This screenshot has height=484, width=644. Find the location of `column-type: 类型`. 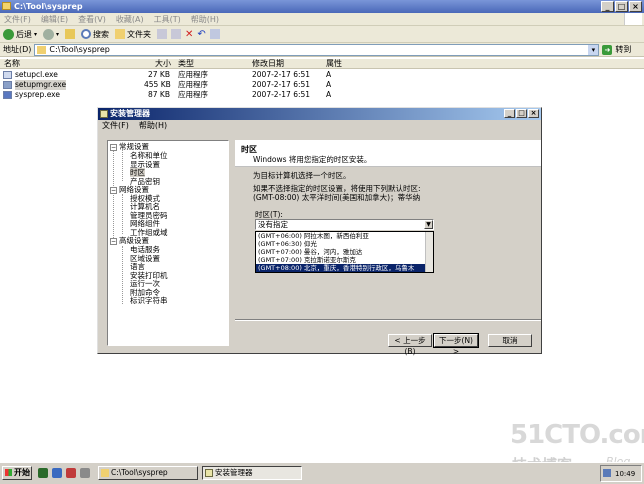

column-type: 类型 is located at coordinates (186, 64).